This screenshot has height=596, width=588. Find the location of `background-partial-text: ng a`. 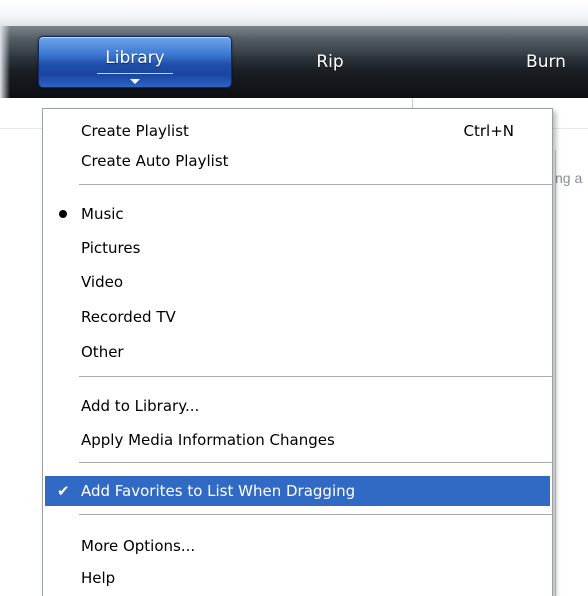

background-partial-text: ng a is located at coordinates (569, 178).